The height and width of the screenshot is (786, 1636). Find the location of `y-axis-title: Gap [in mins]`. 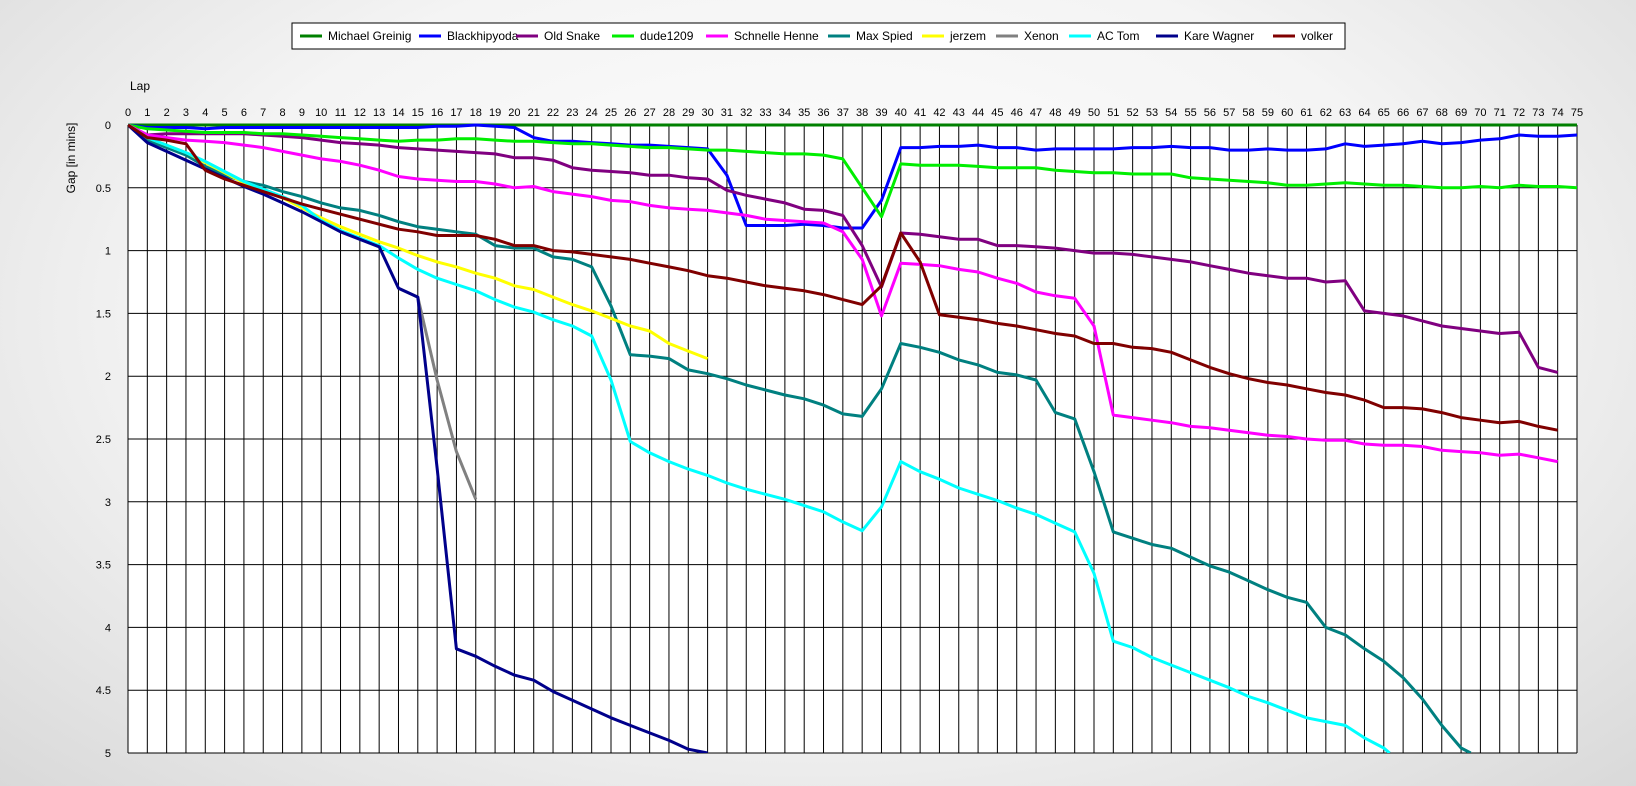

y-axis-title: Gap [in mins] is located at coordinates (71, 158).